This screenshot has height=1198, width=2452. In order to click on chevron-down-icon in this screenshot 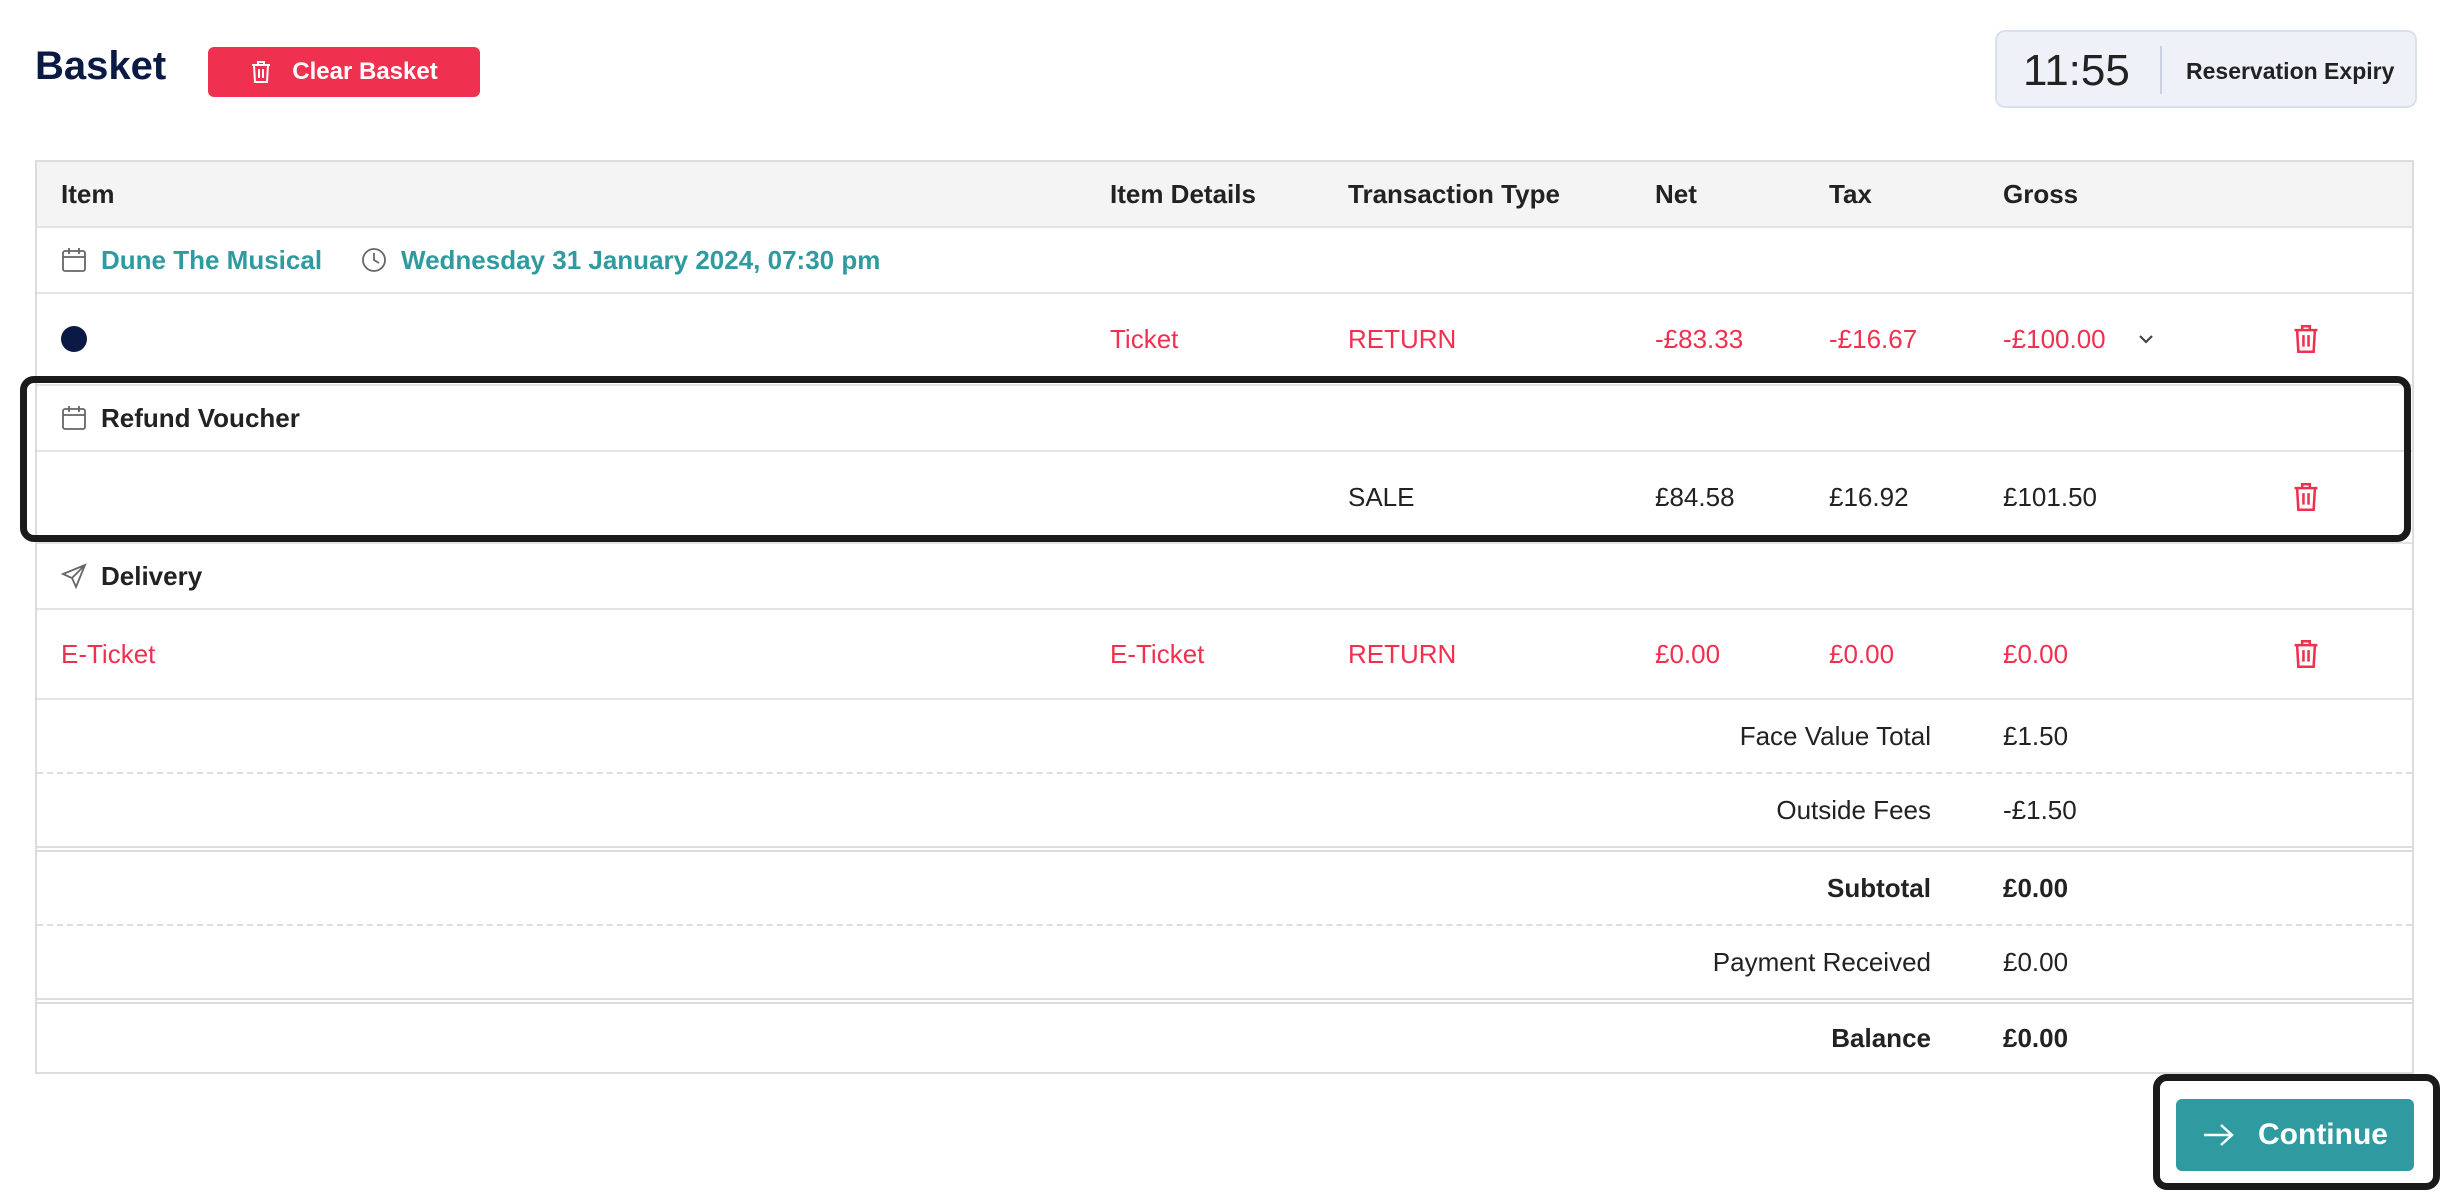, I will do `click(2146, 339)`.